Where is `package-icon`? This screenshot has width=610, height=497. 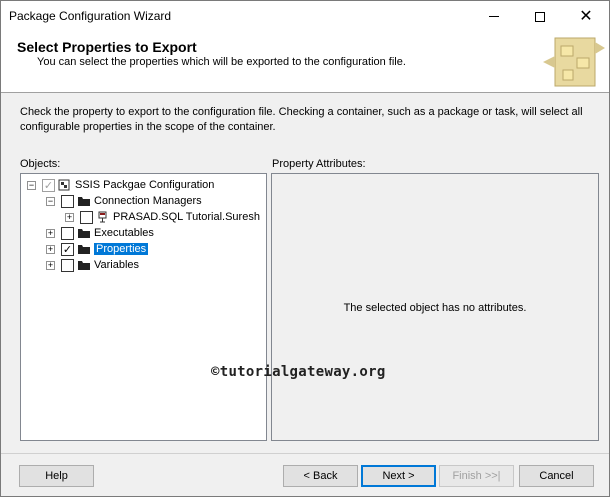
package-icon is located at coordinates (64, 185).